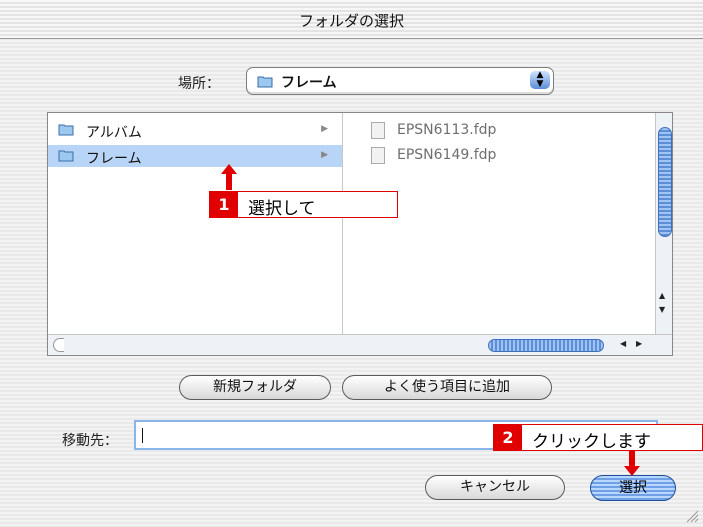 The height and width of the screenshot is (527, 703). Describe the element at coordinates (142, 435) in the screenshot. I see `text-caret` at that location.